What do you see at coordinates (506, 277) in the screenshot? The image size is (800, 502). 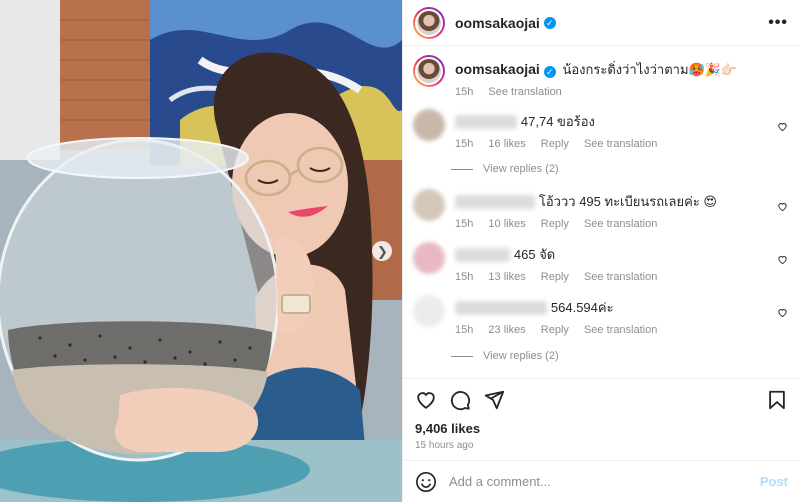 I see `comment-likes: 13 likes` at bounding box center [506, 277].